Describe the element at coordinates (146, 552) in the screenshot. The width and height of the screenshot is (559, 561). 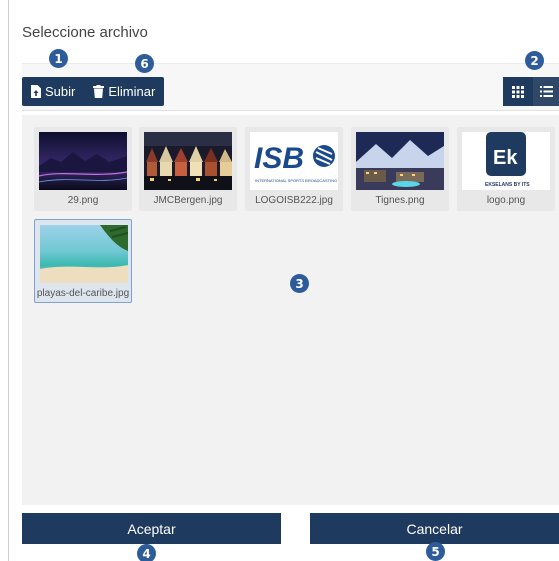
I see `callout-badge-4: 4` at that location.